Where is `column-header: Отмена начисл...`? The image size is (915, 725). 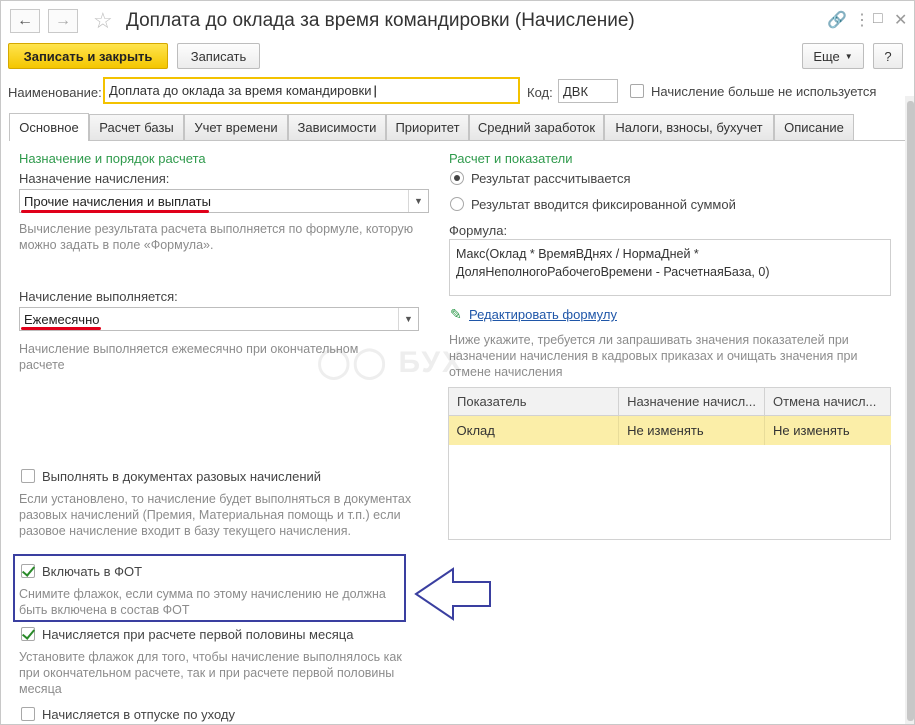
column-header: Отмена начисл... is located at coordinates (827, 401).